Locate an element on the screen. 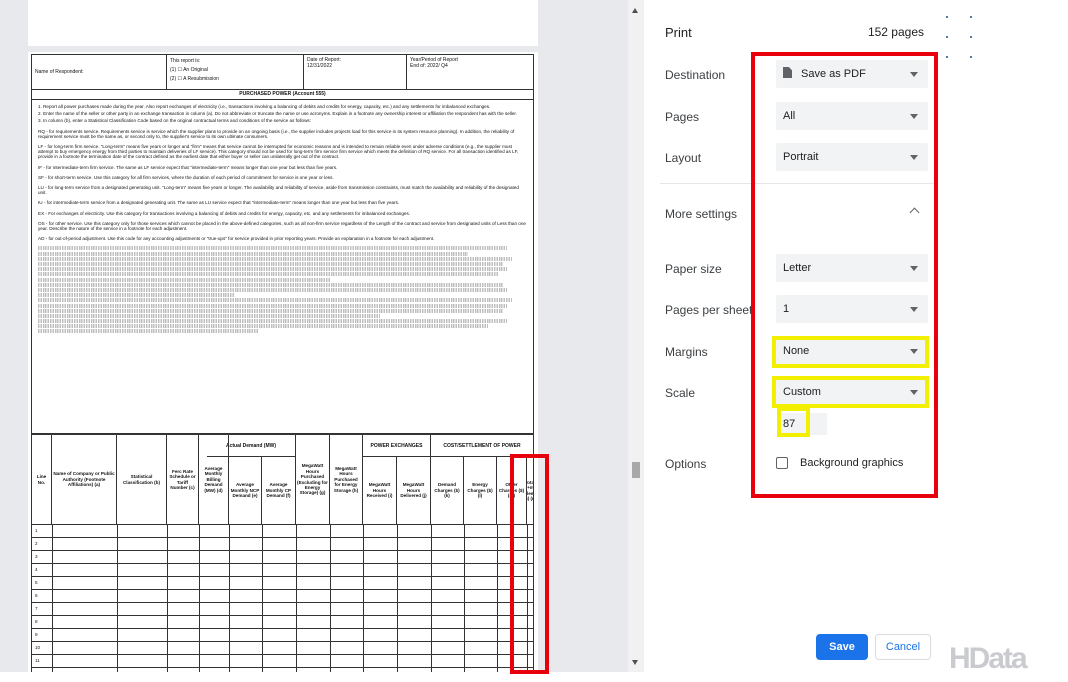 This screenshot has height=682, width=1068. instruction-continuation is located at coordinates (282, 290).